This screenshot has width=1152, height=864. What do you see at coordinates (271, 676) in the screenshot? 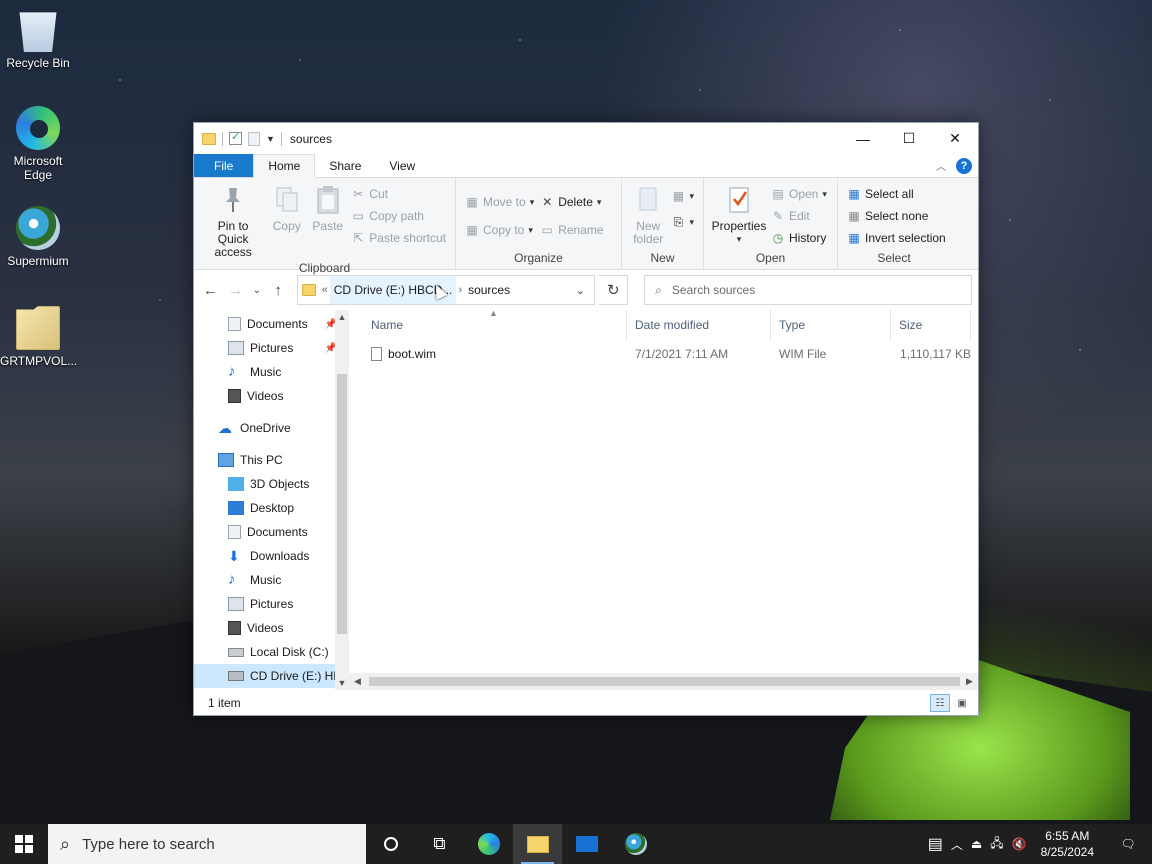
I see `nav-item-cd-drive: CD Drive (E:) HB` at bounding box center [271, 676].